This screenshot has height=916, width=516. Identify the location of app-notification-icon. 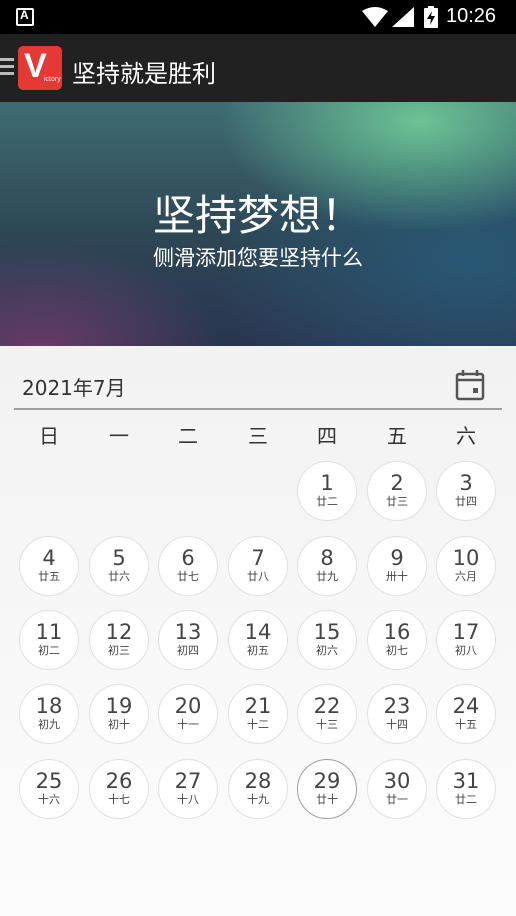
(25, 17).